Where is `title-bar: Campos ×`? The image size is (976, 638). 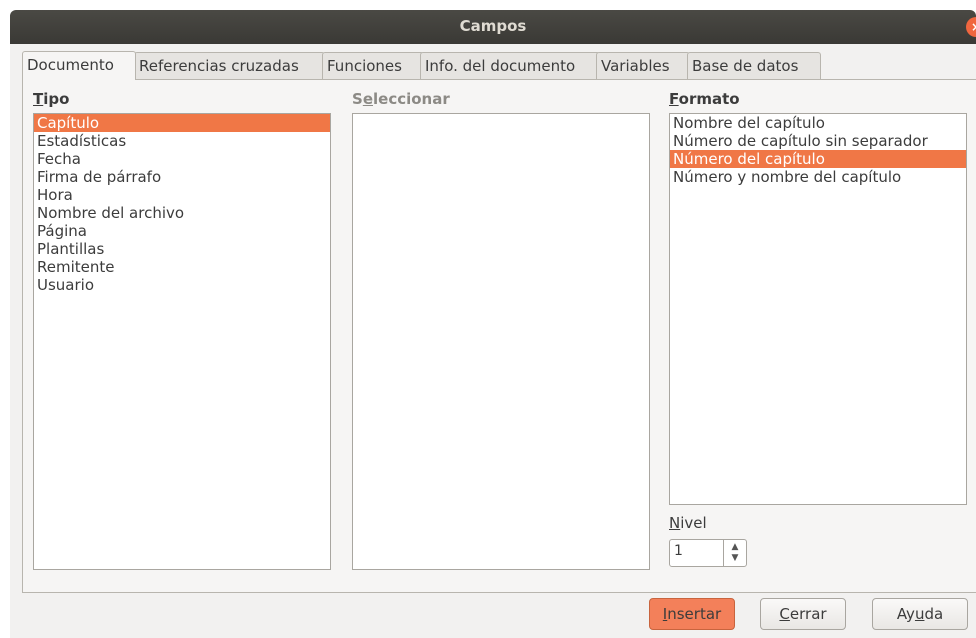 title-bar: Campos × is located at coordinates (493, 27).